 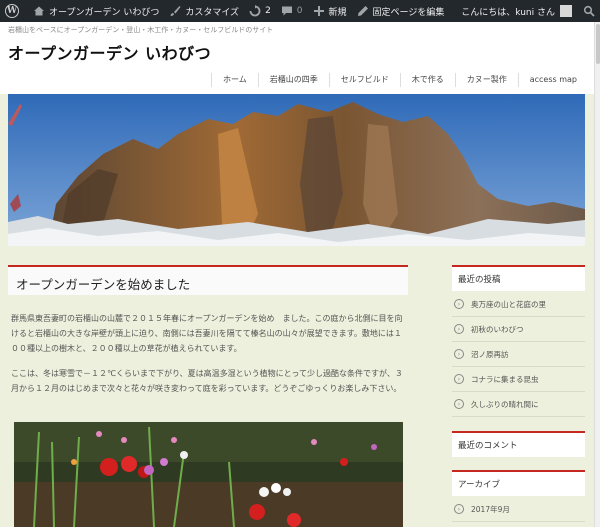 I want to click on recent-post-link: 久しぶりの晴れ間に, so click(x=505, y=404).